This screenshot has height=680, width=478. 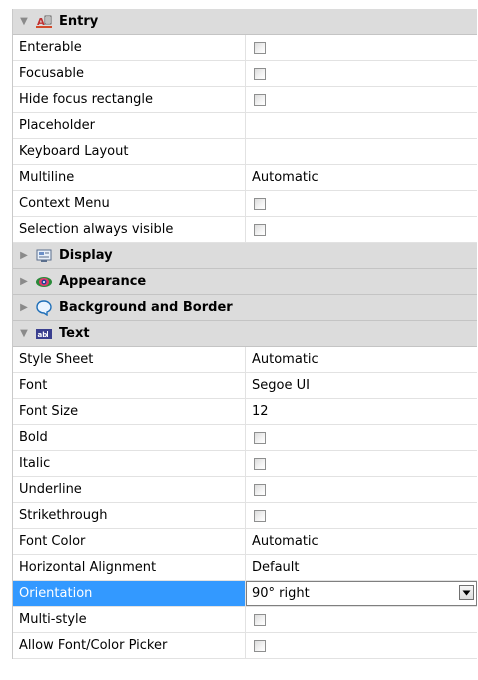 What do you see at coordinates (129, 385) in the screenshot?
I see `prop-label: Font` at bounding box center [129, 385].